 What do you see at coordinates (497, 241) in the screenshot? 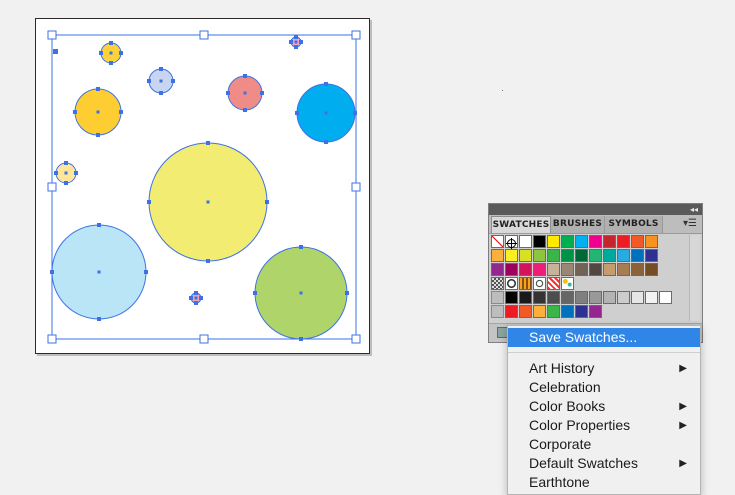
I see `none-swatch` at bounding box center [497, 241].